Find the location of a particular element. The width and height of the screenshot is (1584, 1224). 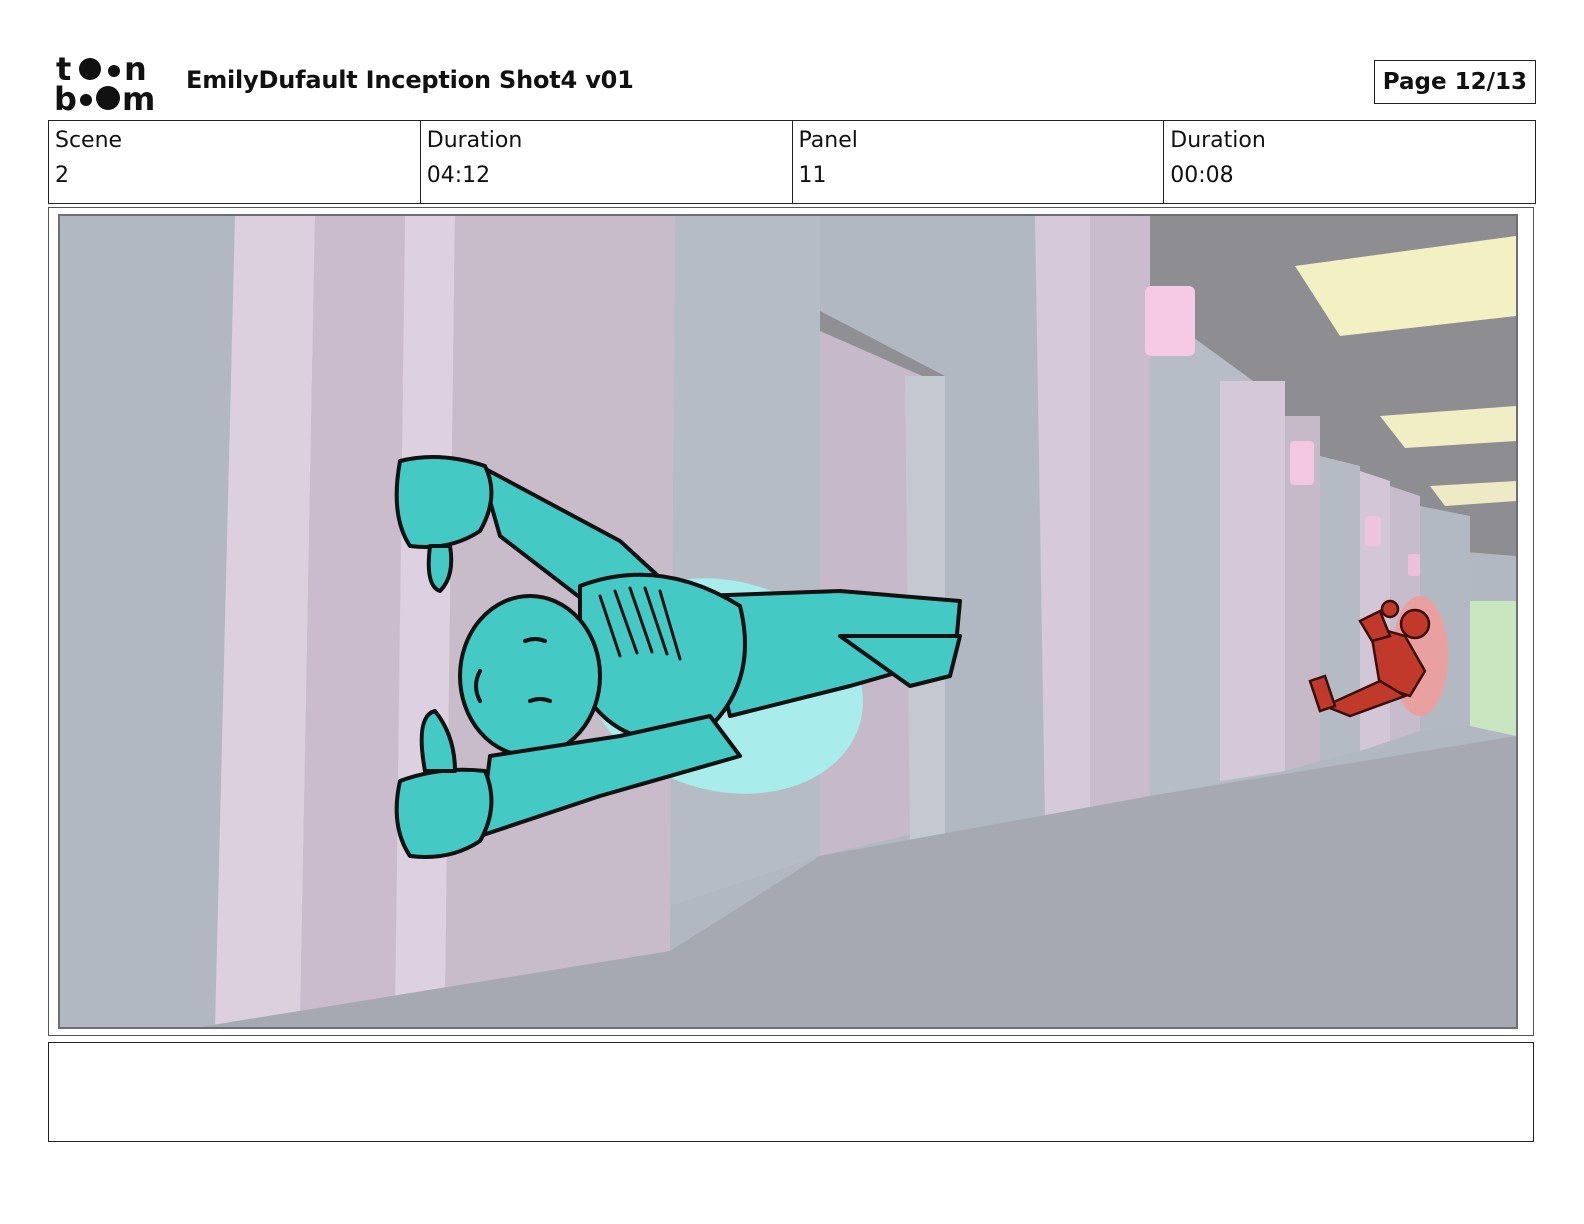

panel-value: 11 is located at coordinates (812, 175).